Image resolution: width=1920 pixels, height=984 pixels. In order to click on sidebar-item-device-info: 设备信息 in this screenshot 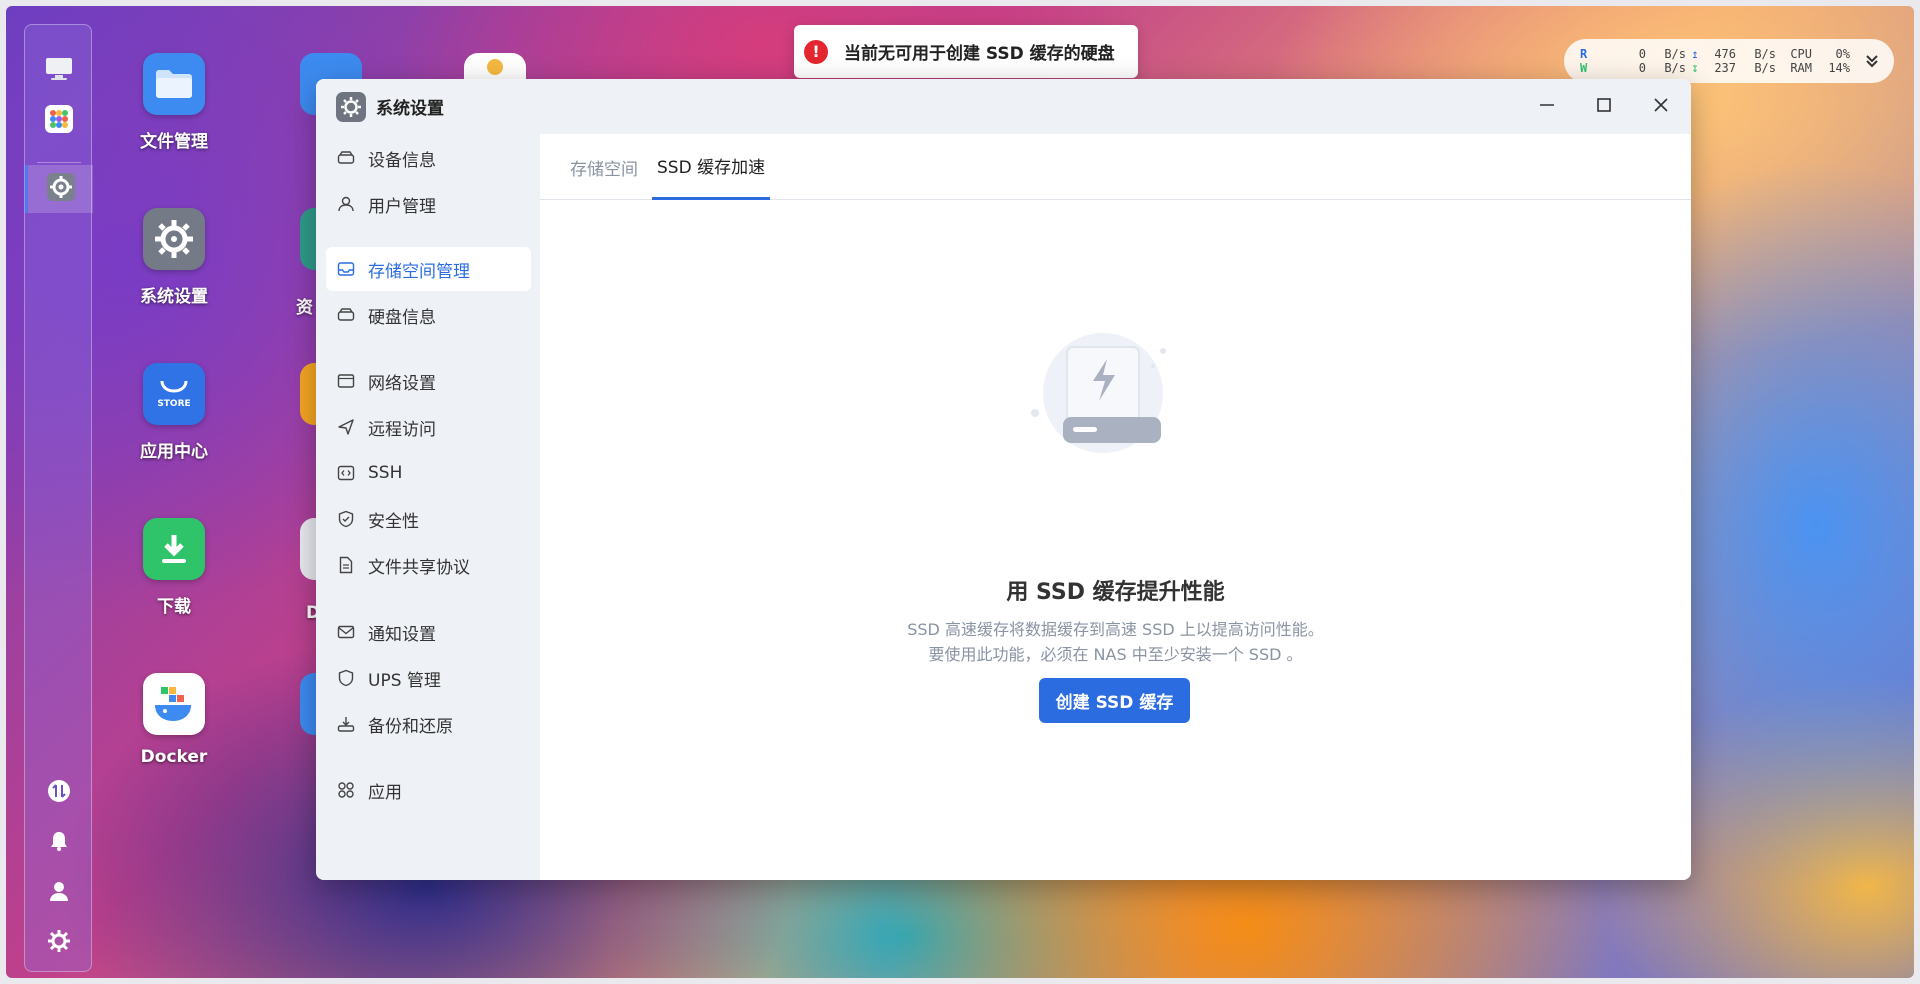, I will do `click(428, 158)`.